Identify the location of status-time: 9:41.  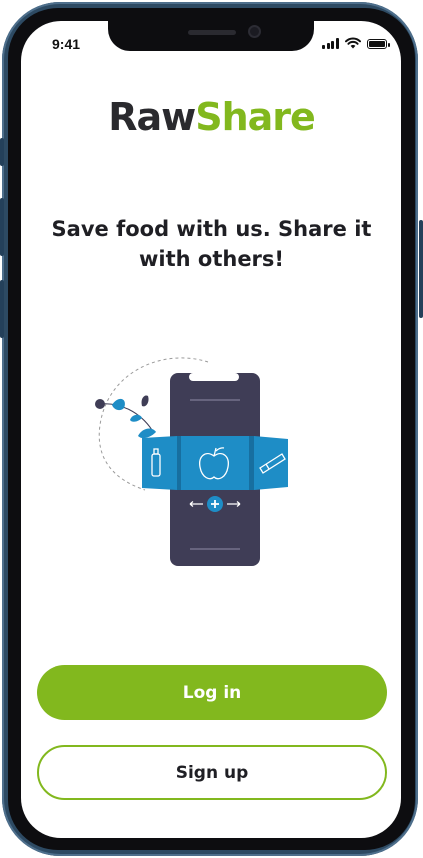
(66, 44).